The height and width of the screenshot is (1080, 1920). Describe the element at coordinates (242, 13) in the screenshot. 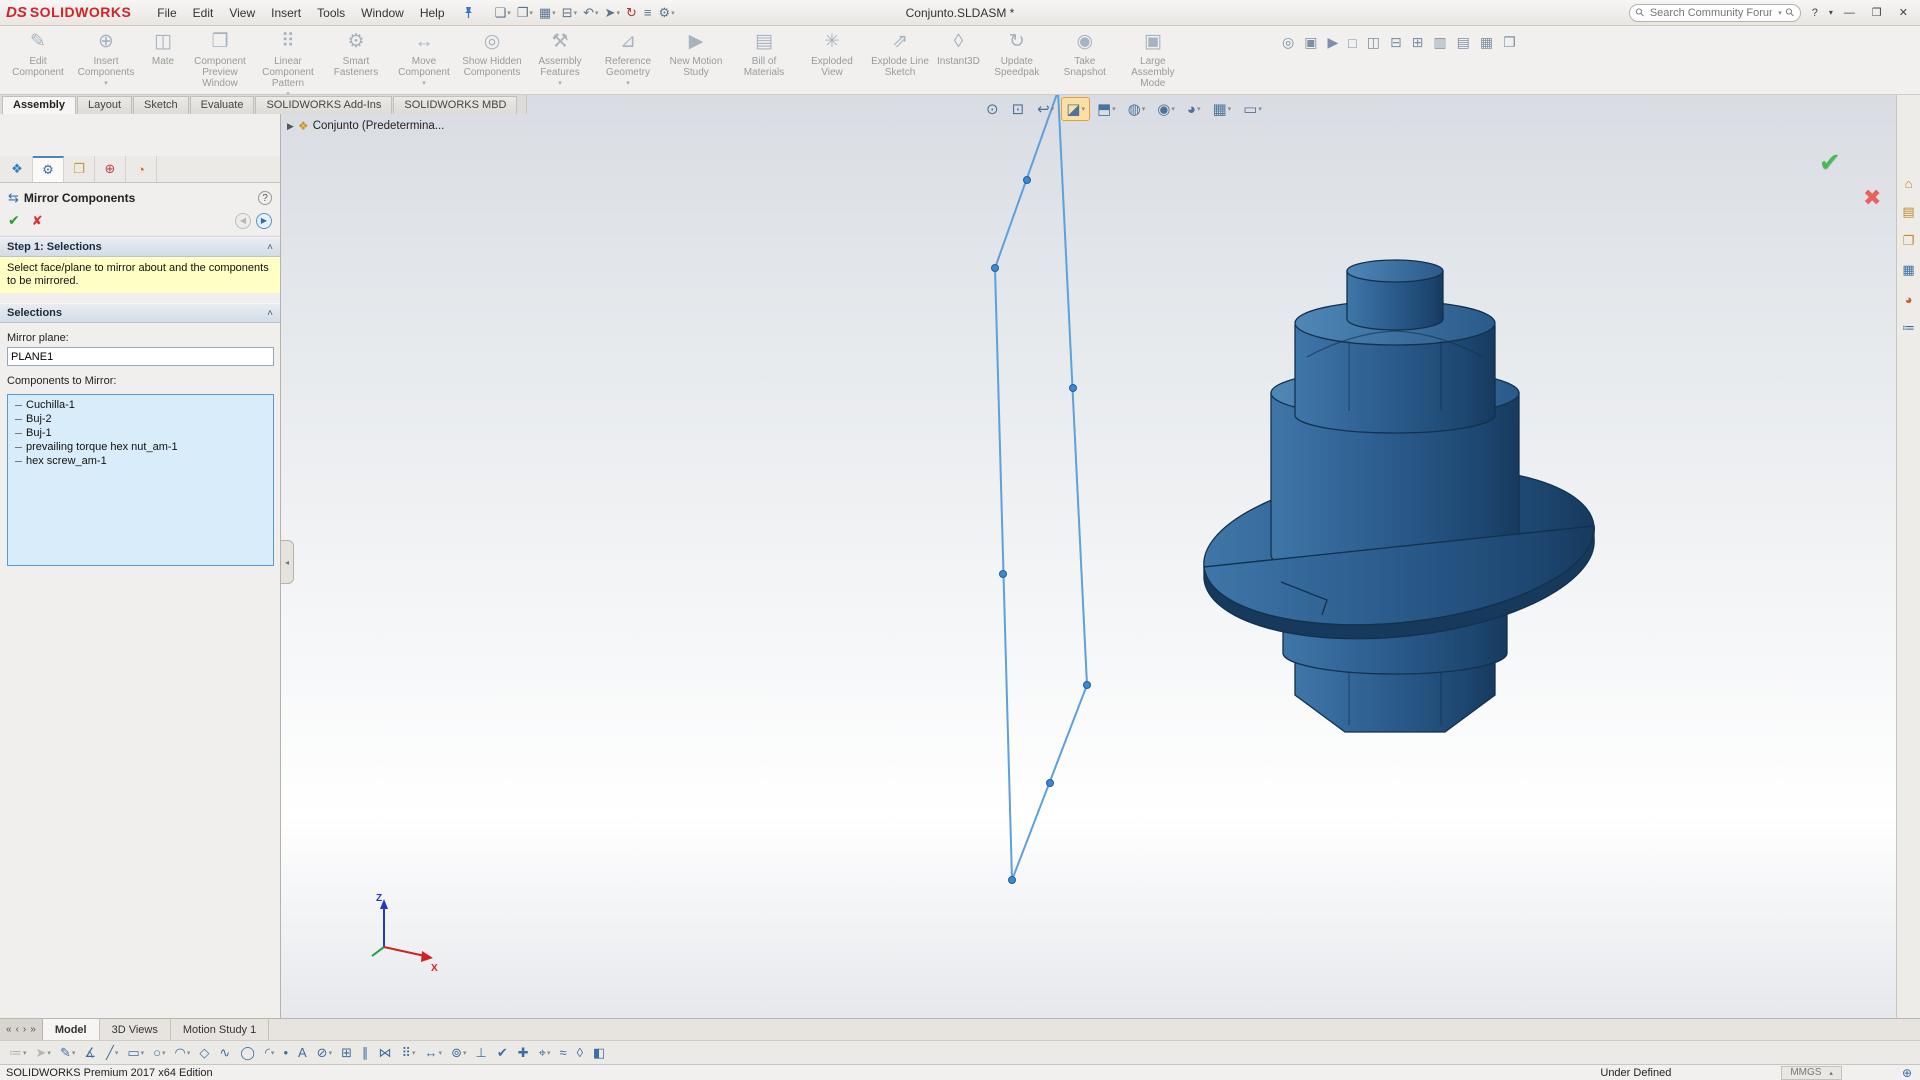

I see `menu-item: View` at that location.